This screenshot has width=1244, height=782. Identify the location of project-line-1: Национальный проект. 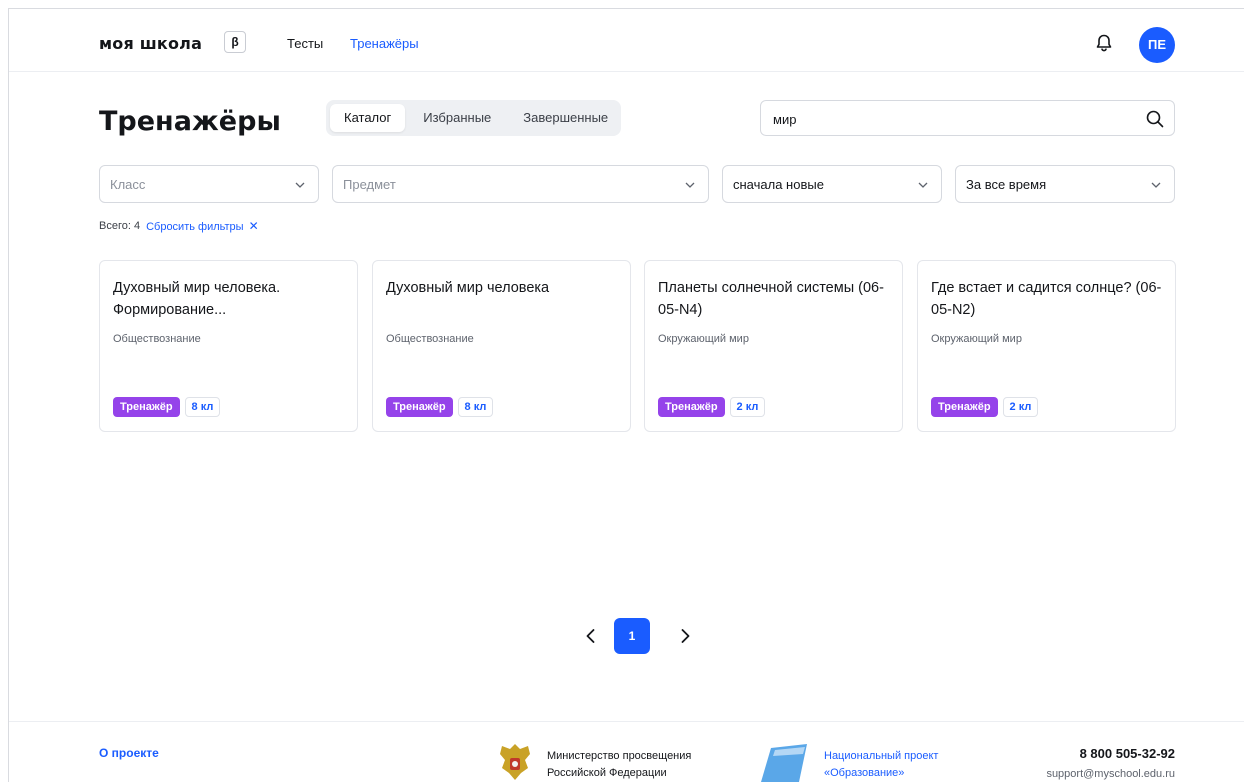
(881, 756).